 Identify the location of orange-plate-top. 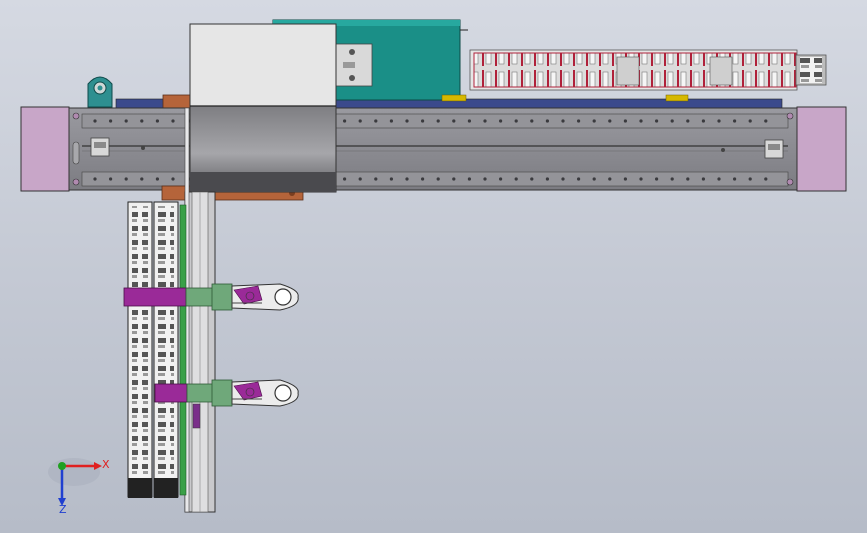
(177, 102).